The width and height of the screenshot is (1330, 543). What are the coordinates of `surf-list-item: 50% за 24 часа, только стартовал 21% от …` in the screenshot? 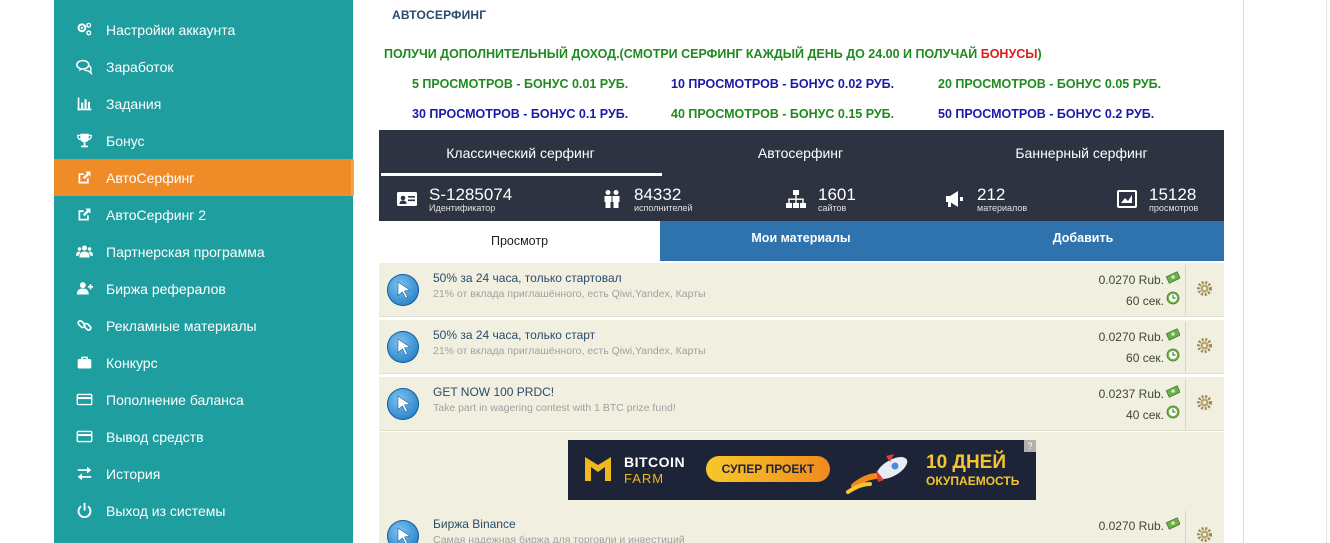 It's located at (801, 290).